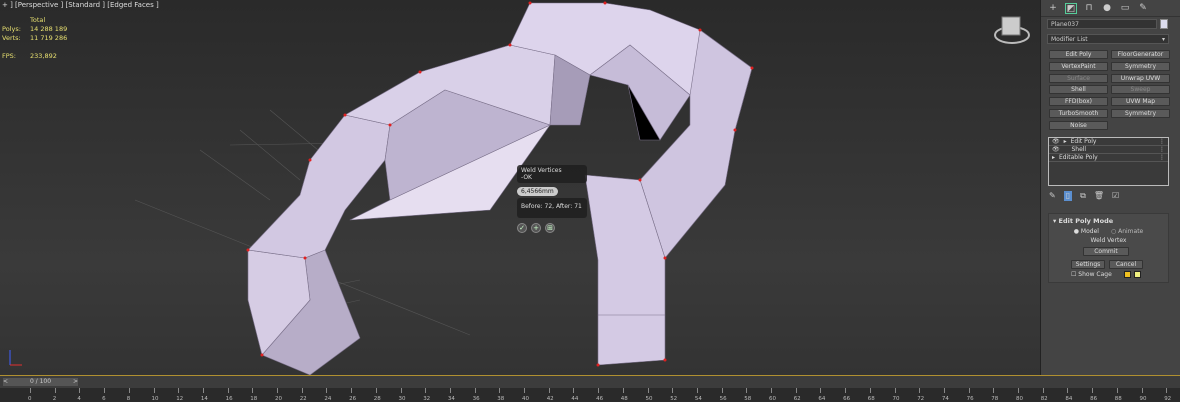  What do you see at coordinates (1099, 196) in the screenshot?
I see `remove-modifier-icon: 🗑` at bounding box center [1099, 196].